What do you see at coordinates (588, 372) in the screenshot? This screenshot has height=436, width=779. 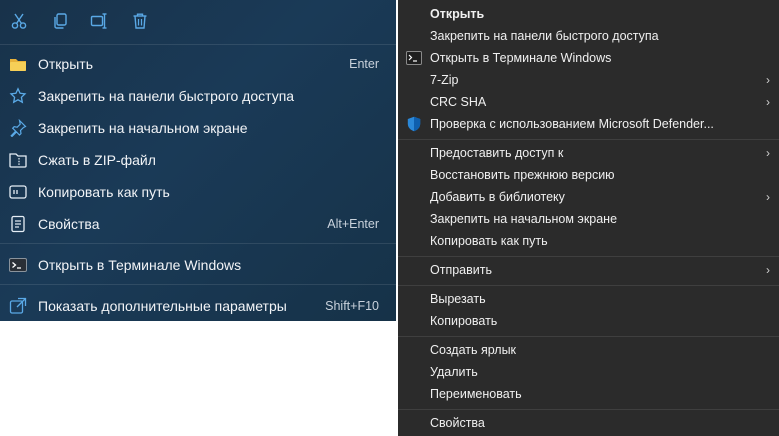 I see `menu-item-delete: Удалить` at bounding box center [588, 372].